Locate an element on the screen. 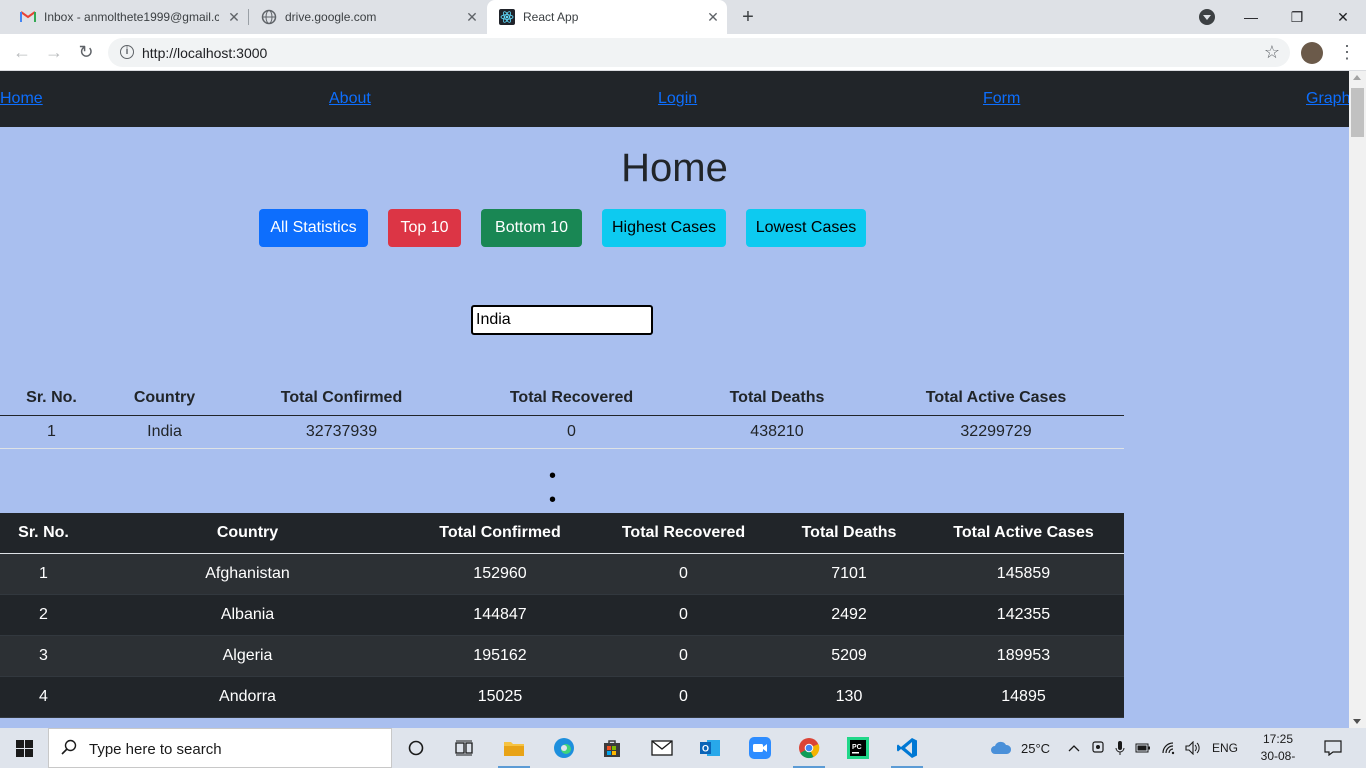 Image resolution: width=1366 pixels, height=768 pixels. app-navbar: Home About Login Form Graph is located at coordinates (675, 99).